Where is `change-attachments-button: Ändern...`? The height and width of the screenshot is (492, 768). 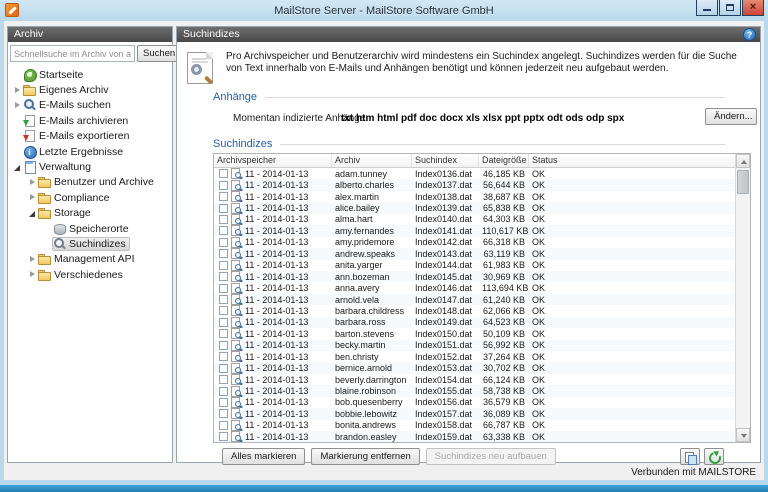 change-attachments-button: Ändern... is located at coordinates (731, 116).